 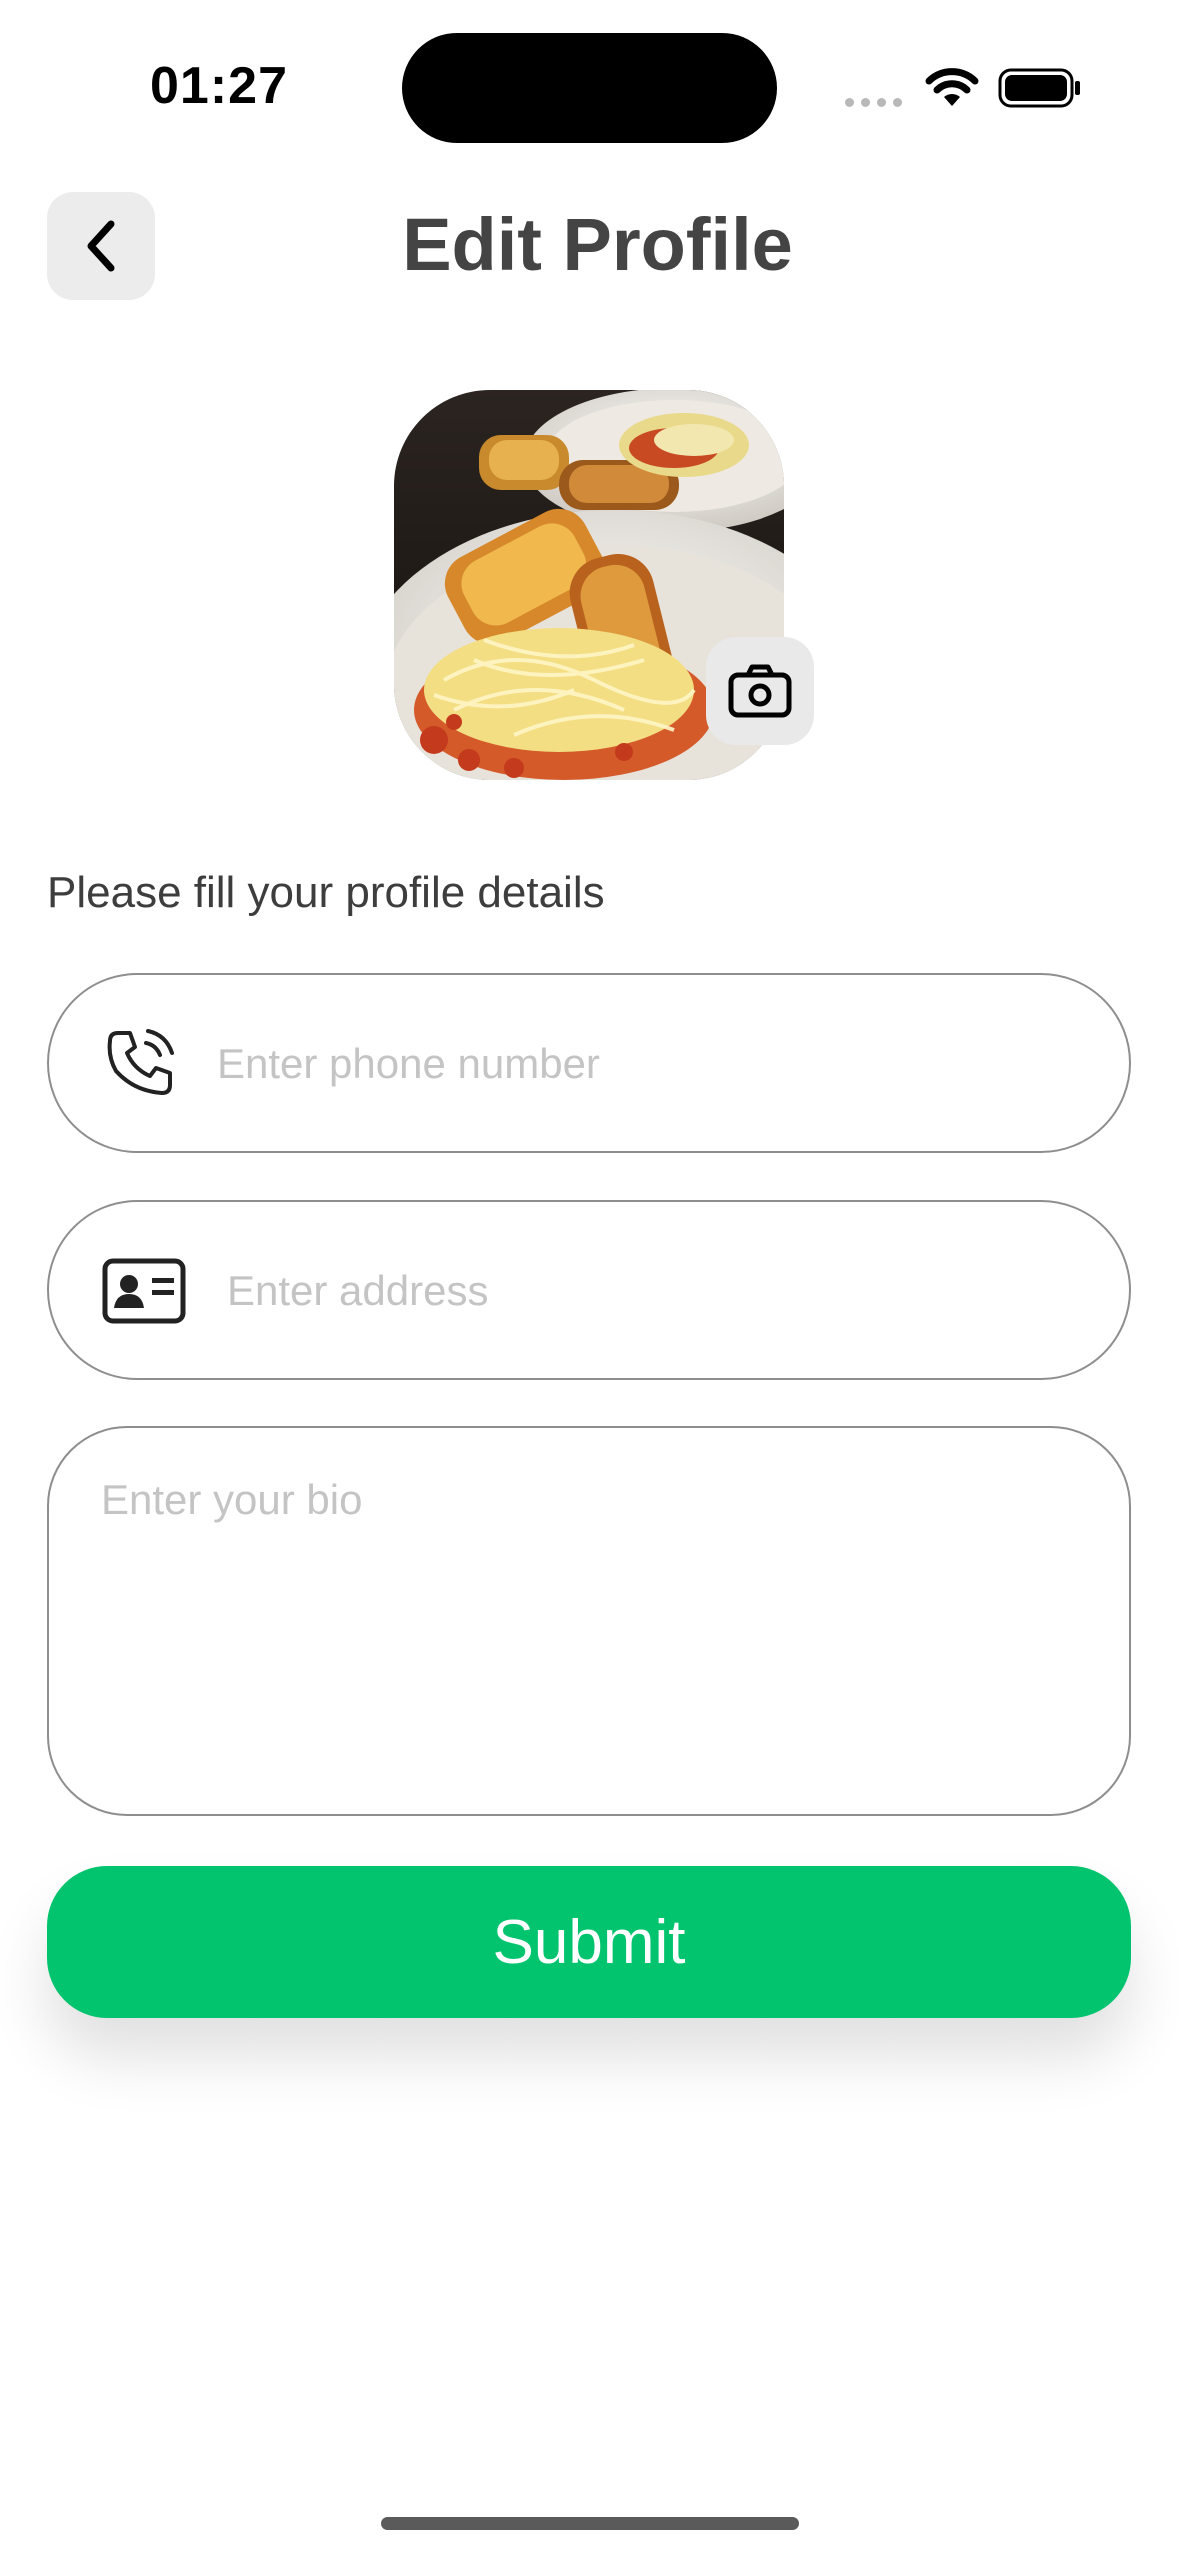 I want to click on camera-icon, so click(x=760, y=691).